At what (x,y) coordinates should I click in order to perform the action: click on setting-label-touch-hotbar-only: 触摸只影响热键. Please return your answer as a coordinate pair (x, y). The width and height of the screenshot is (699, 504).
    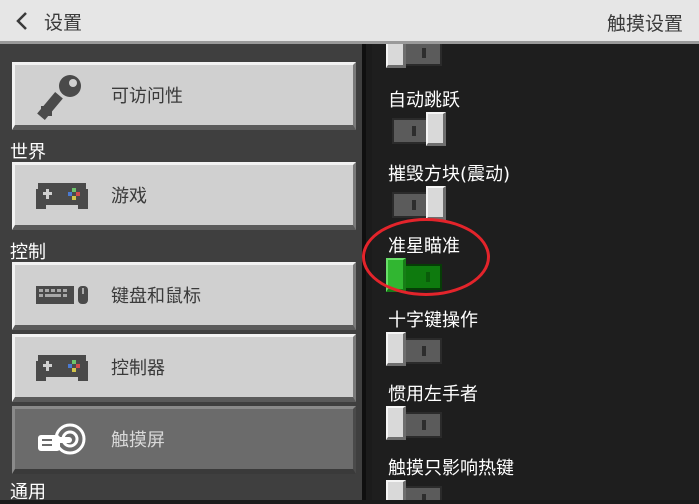
    Looking at the image, I should click on (451, 468).